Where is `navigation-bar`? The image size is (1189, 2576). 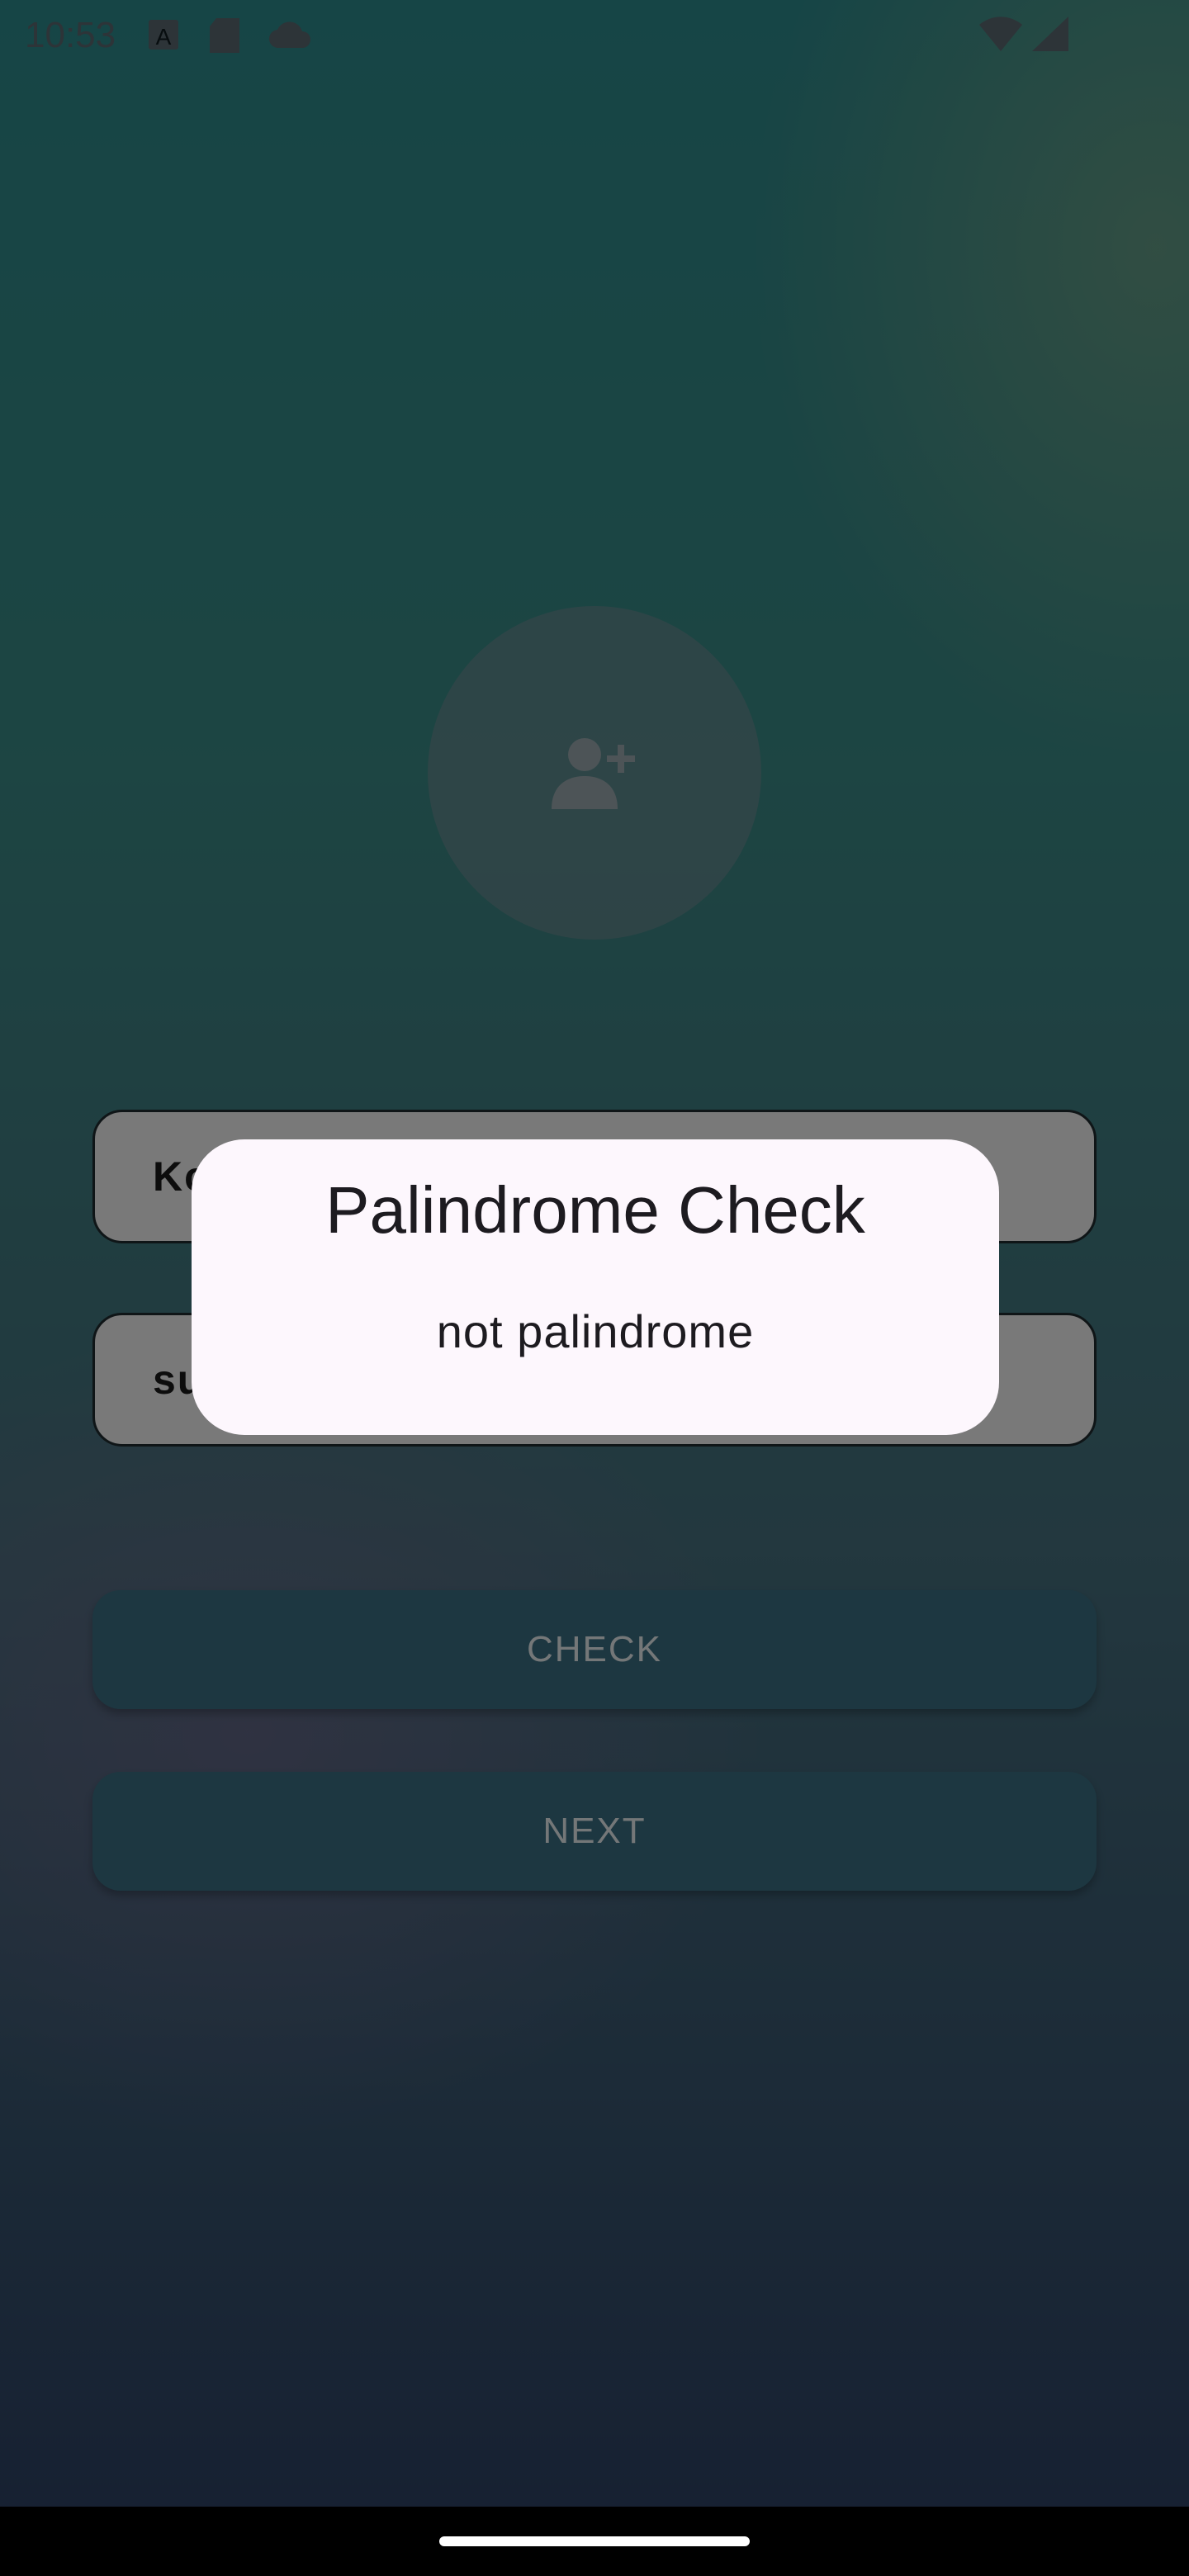
navigation-bar is located at coordinates (594, 2541).